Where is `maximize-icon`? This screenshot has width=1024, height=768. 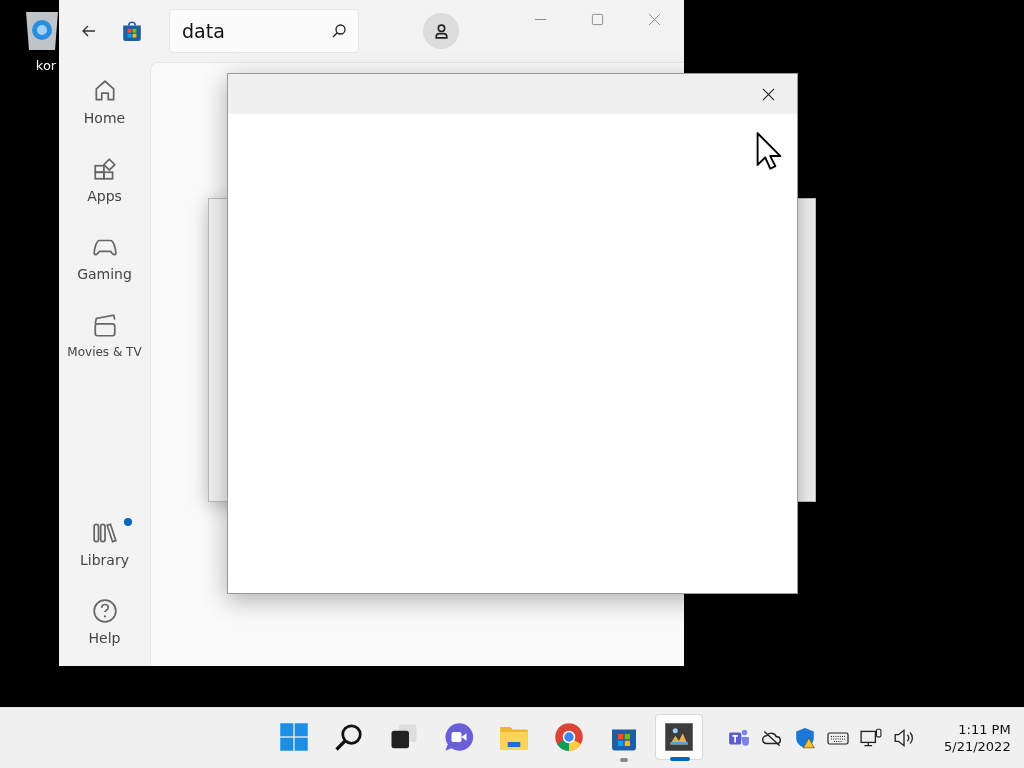
maximize-icon is located at coordinates (597, 19).